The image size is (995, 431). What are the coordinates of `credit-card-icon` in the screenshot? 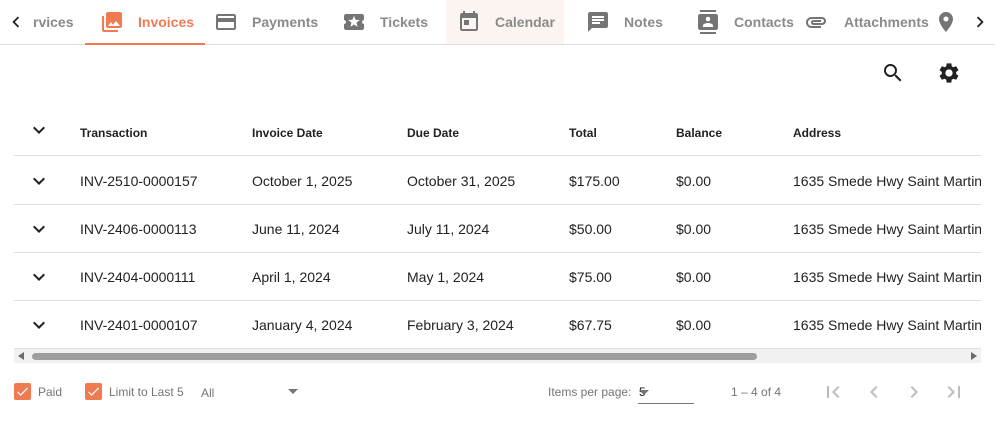 It's located at (226, 22).